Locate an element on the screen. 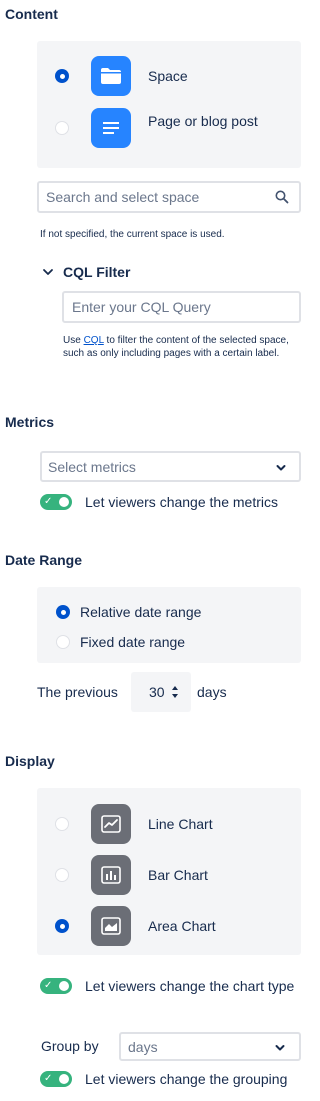  folder-icon is located at coordinates (111, 76).